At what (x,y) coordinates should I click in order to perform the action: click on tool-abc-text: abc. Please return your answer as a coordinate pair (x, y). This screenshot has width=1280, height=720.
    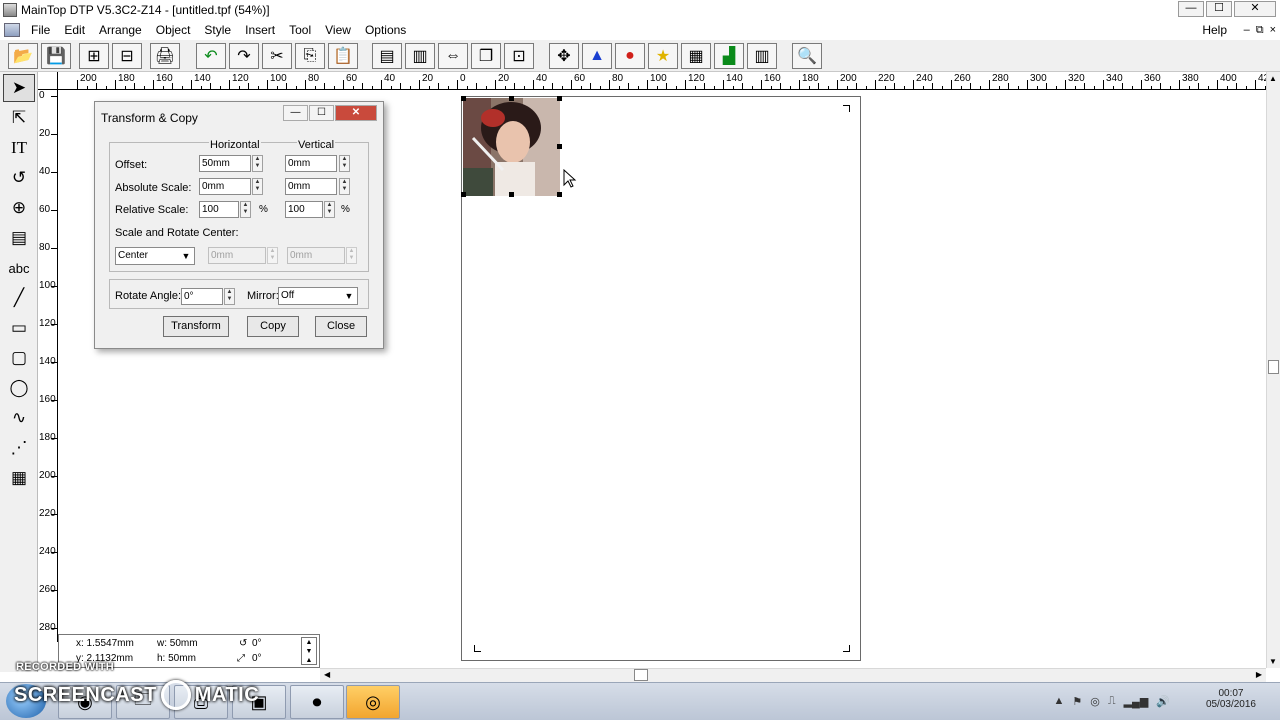
    Looking at the image, I should click on (19, 268).